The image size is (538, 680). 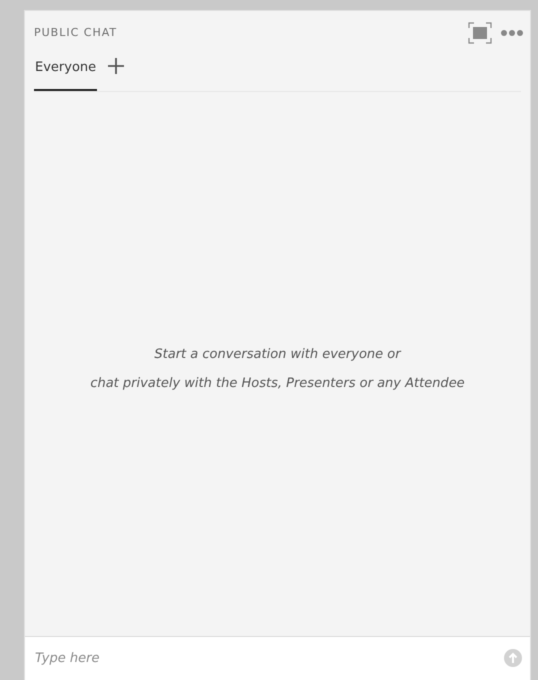 What do you see at coordinates (116, 66) in the screenshot?
I see `add-tab-icon` at bounding box center [116, 66].